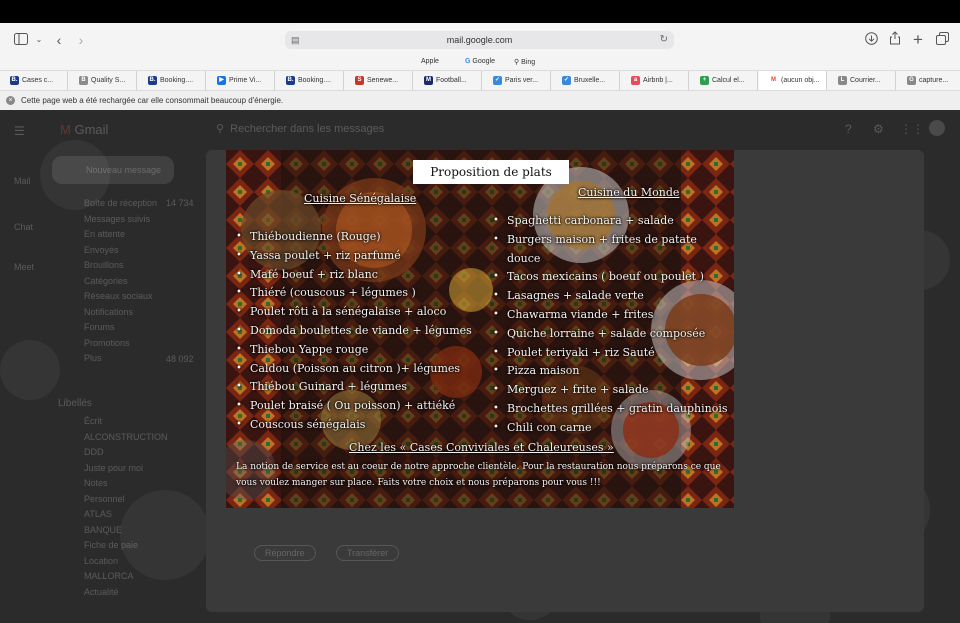  What do you see at coordinates (19, 131) in the screenshot?
I see `main-menu-icon: ☰` at bounding box center [19, 131].